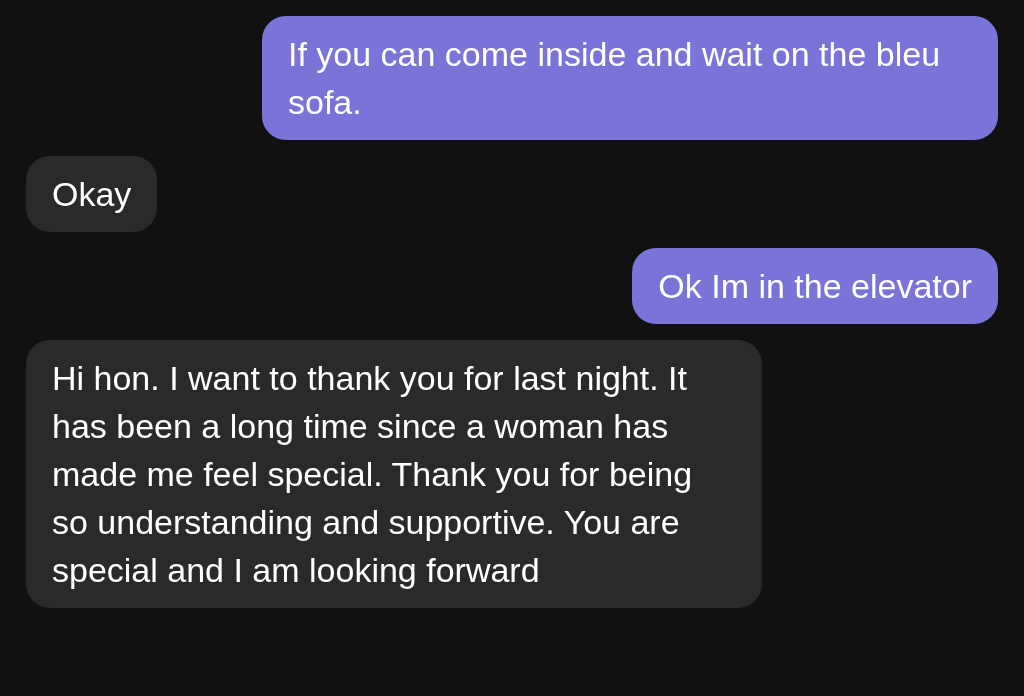 The height and width of the screenshot is (696, 1024). What do you see at coordinates (92, 194) in the screenshot?
I see `received-message-bubble: Okay` at bounding box center [92, 194].